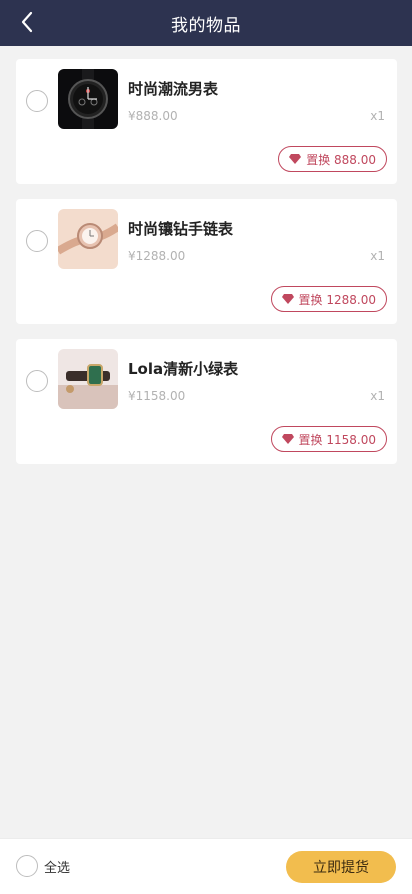 The height and width of the screenshot is (894, 412). What do you see at coordinates (157, 396) in the screenshot?
I see `item-price: ¥1158.00` at bounding box center [157, 396].